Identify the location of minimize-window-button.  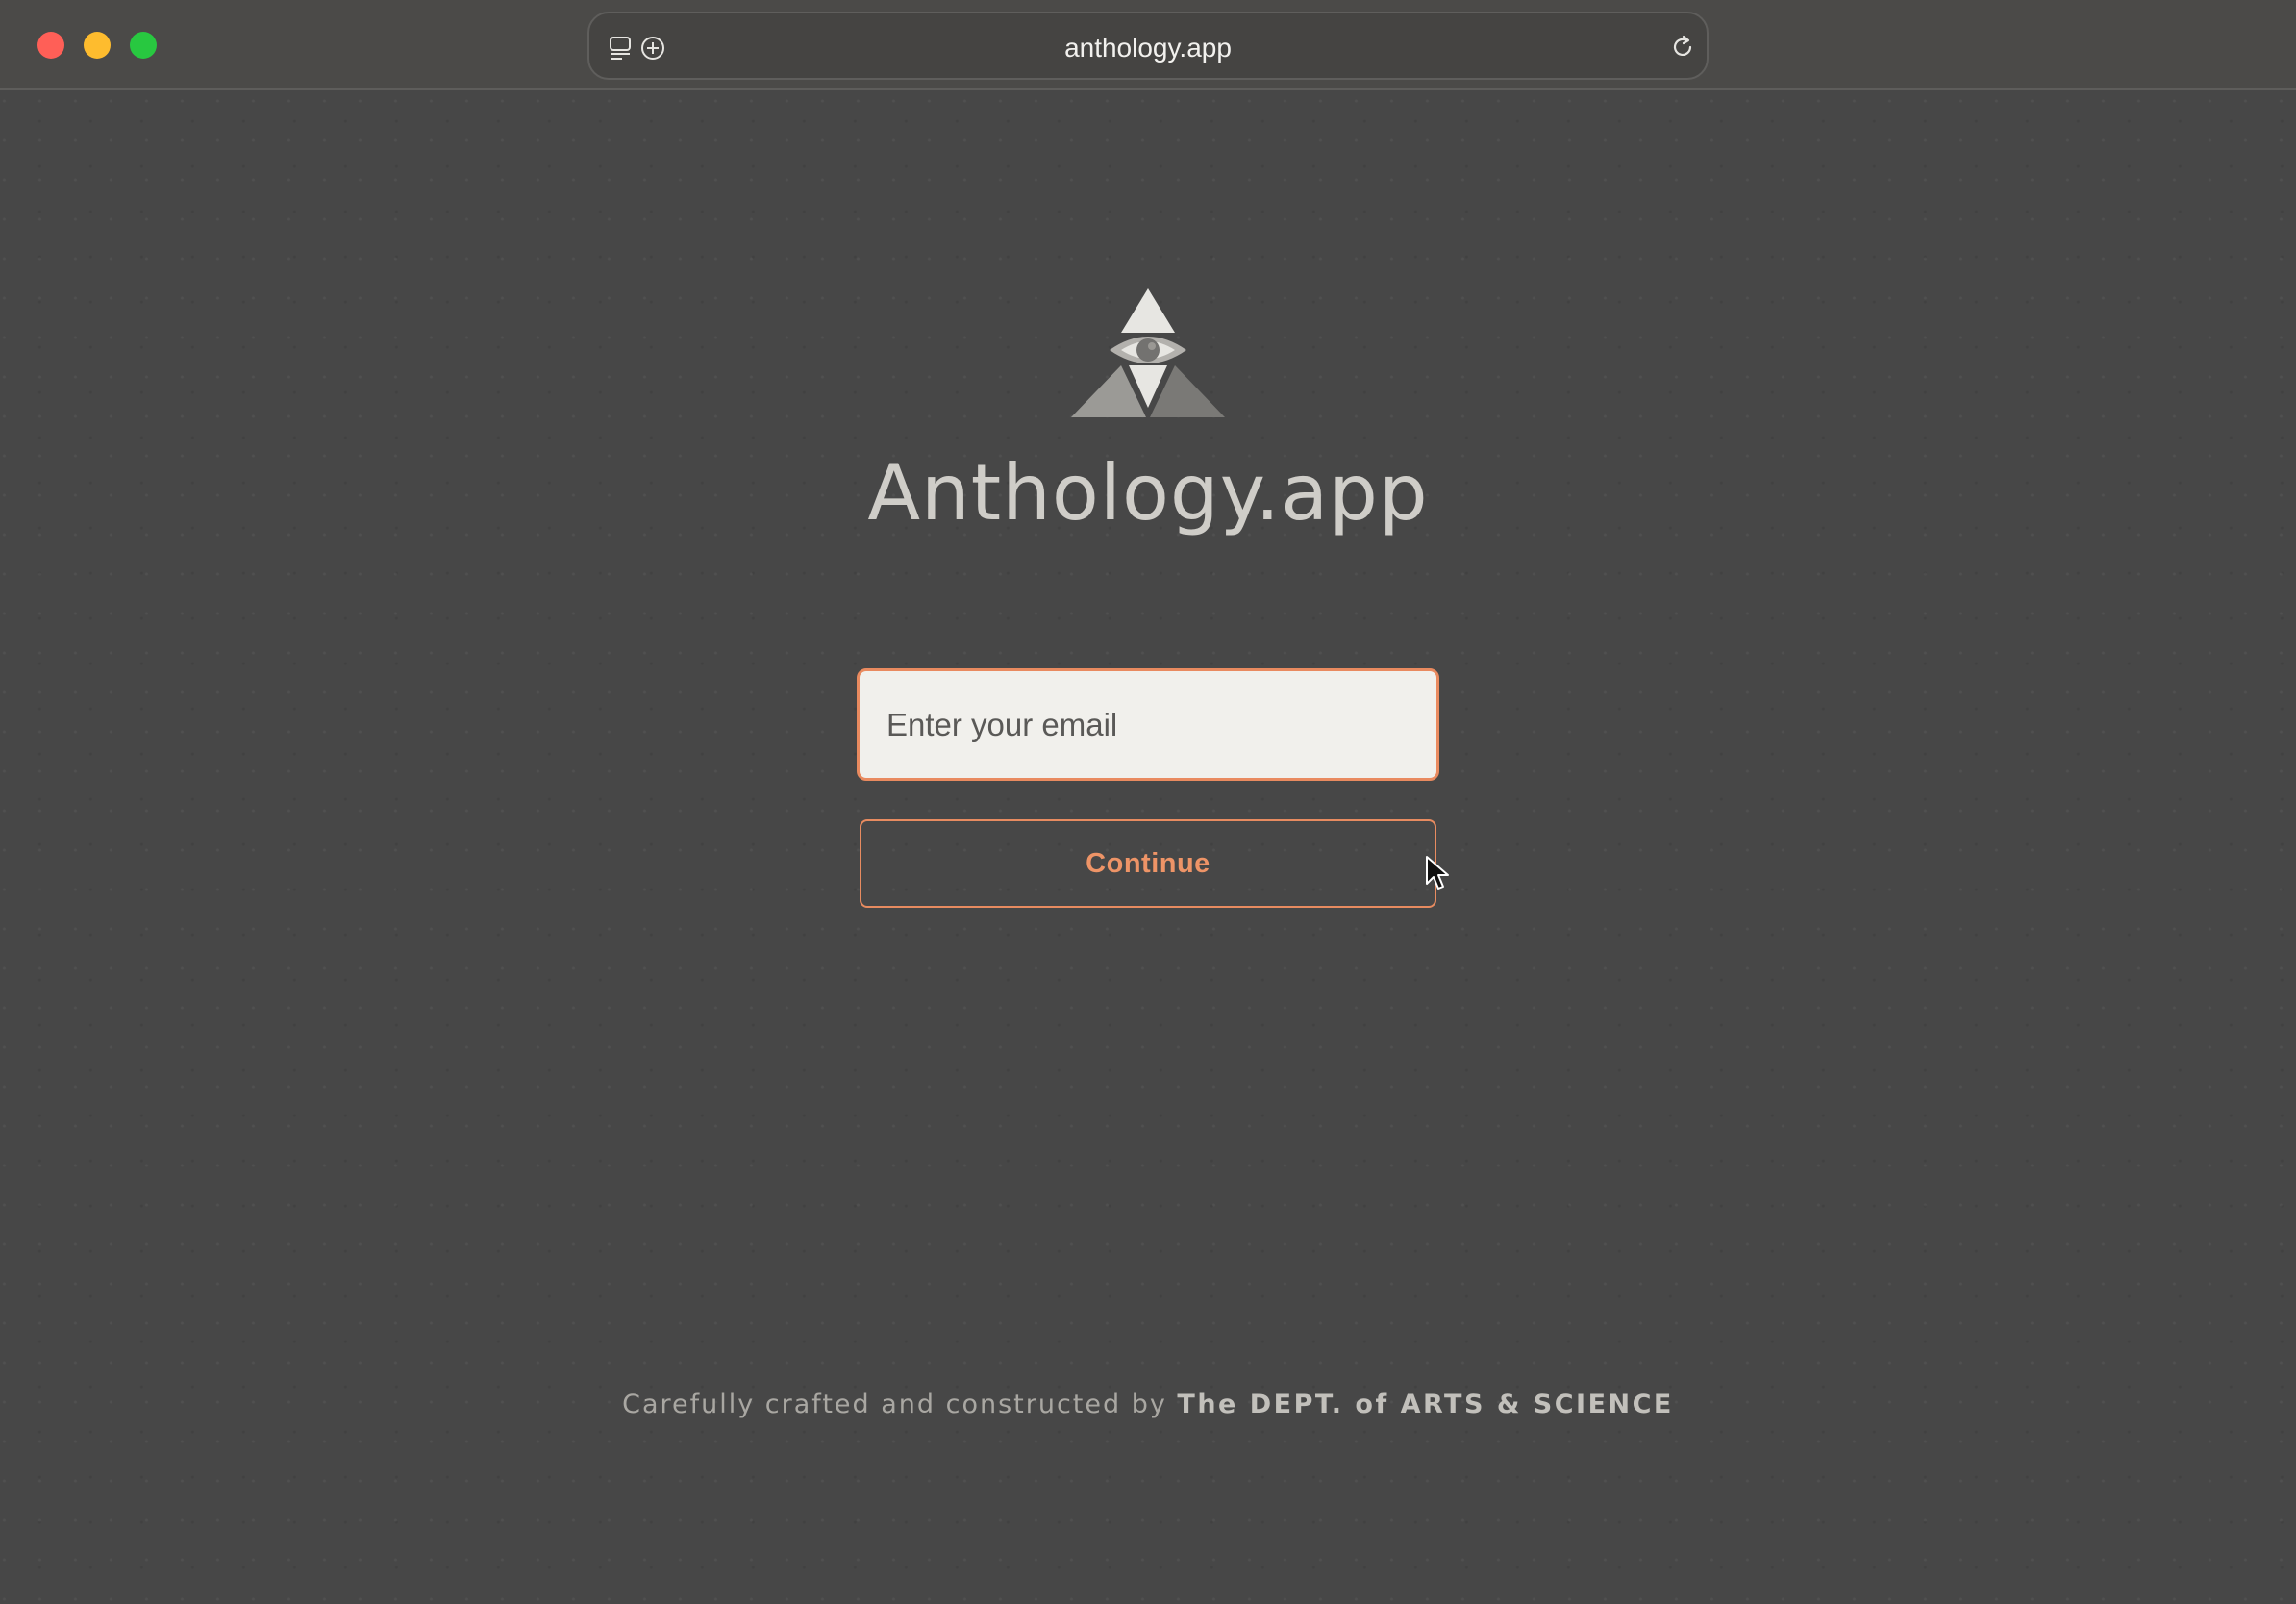
(97, 45).